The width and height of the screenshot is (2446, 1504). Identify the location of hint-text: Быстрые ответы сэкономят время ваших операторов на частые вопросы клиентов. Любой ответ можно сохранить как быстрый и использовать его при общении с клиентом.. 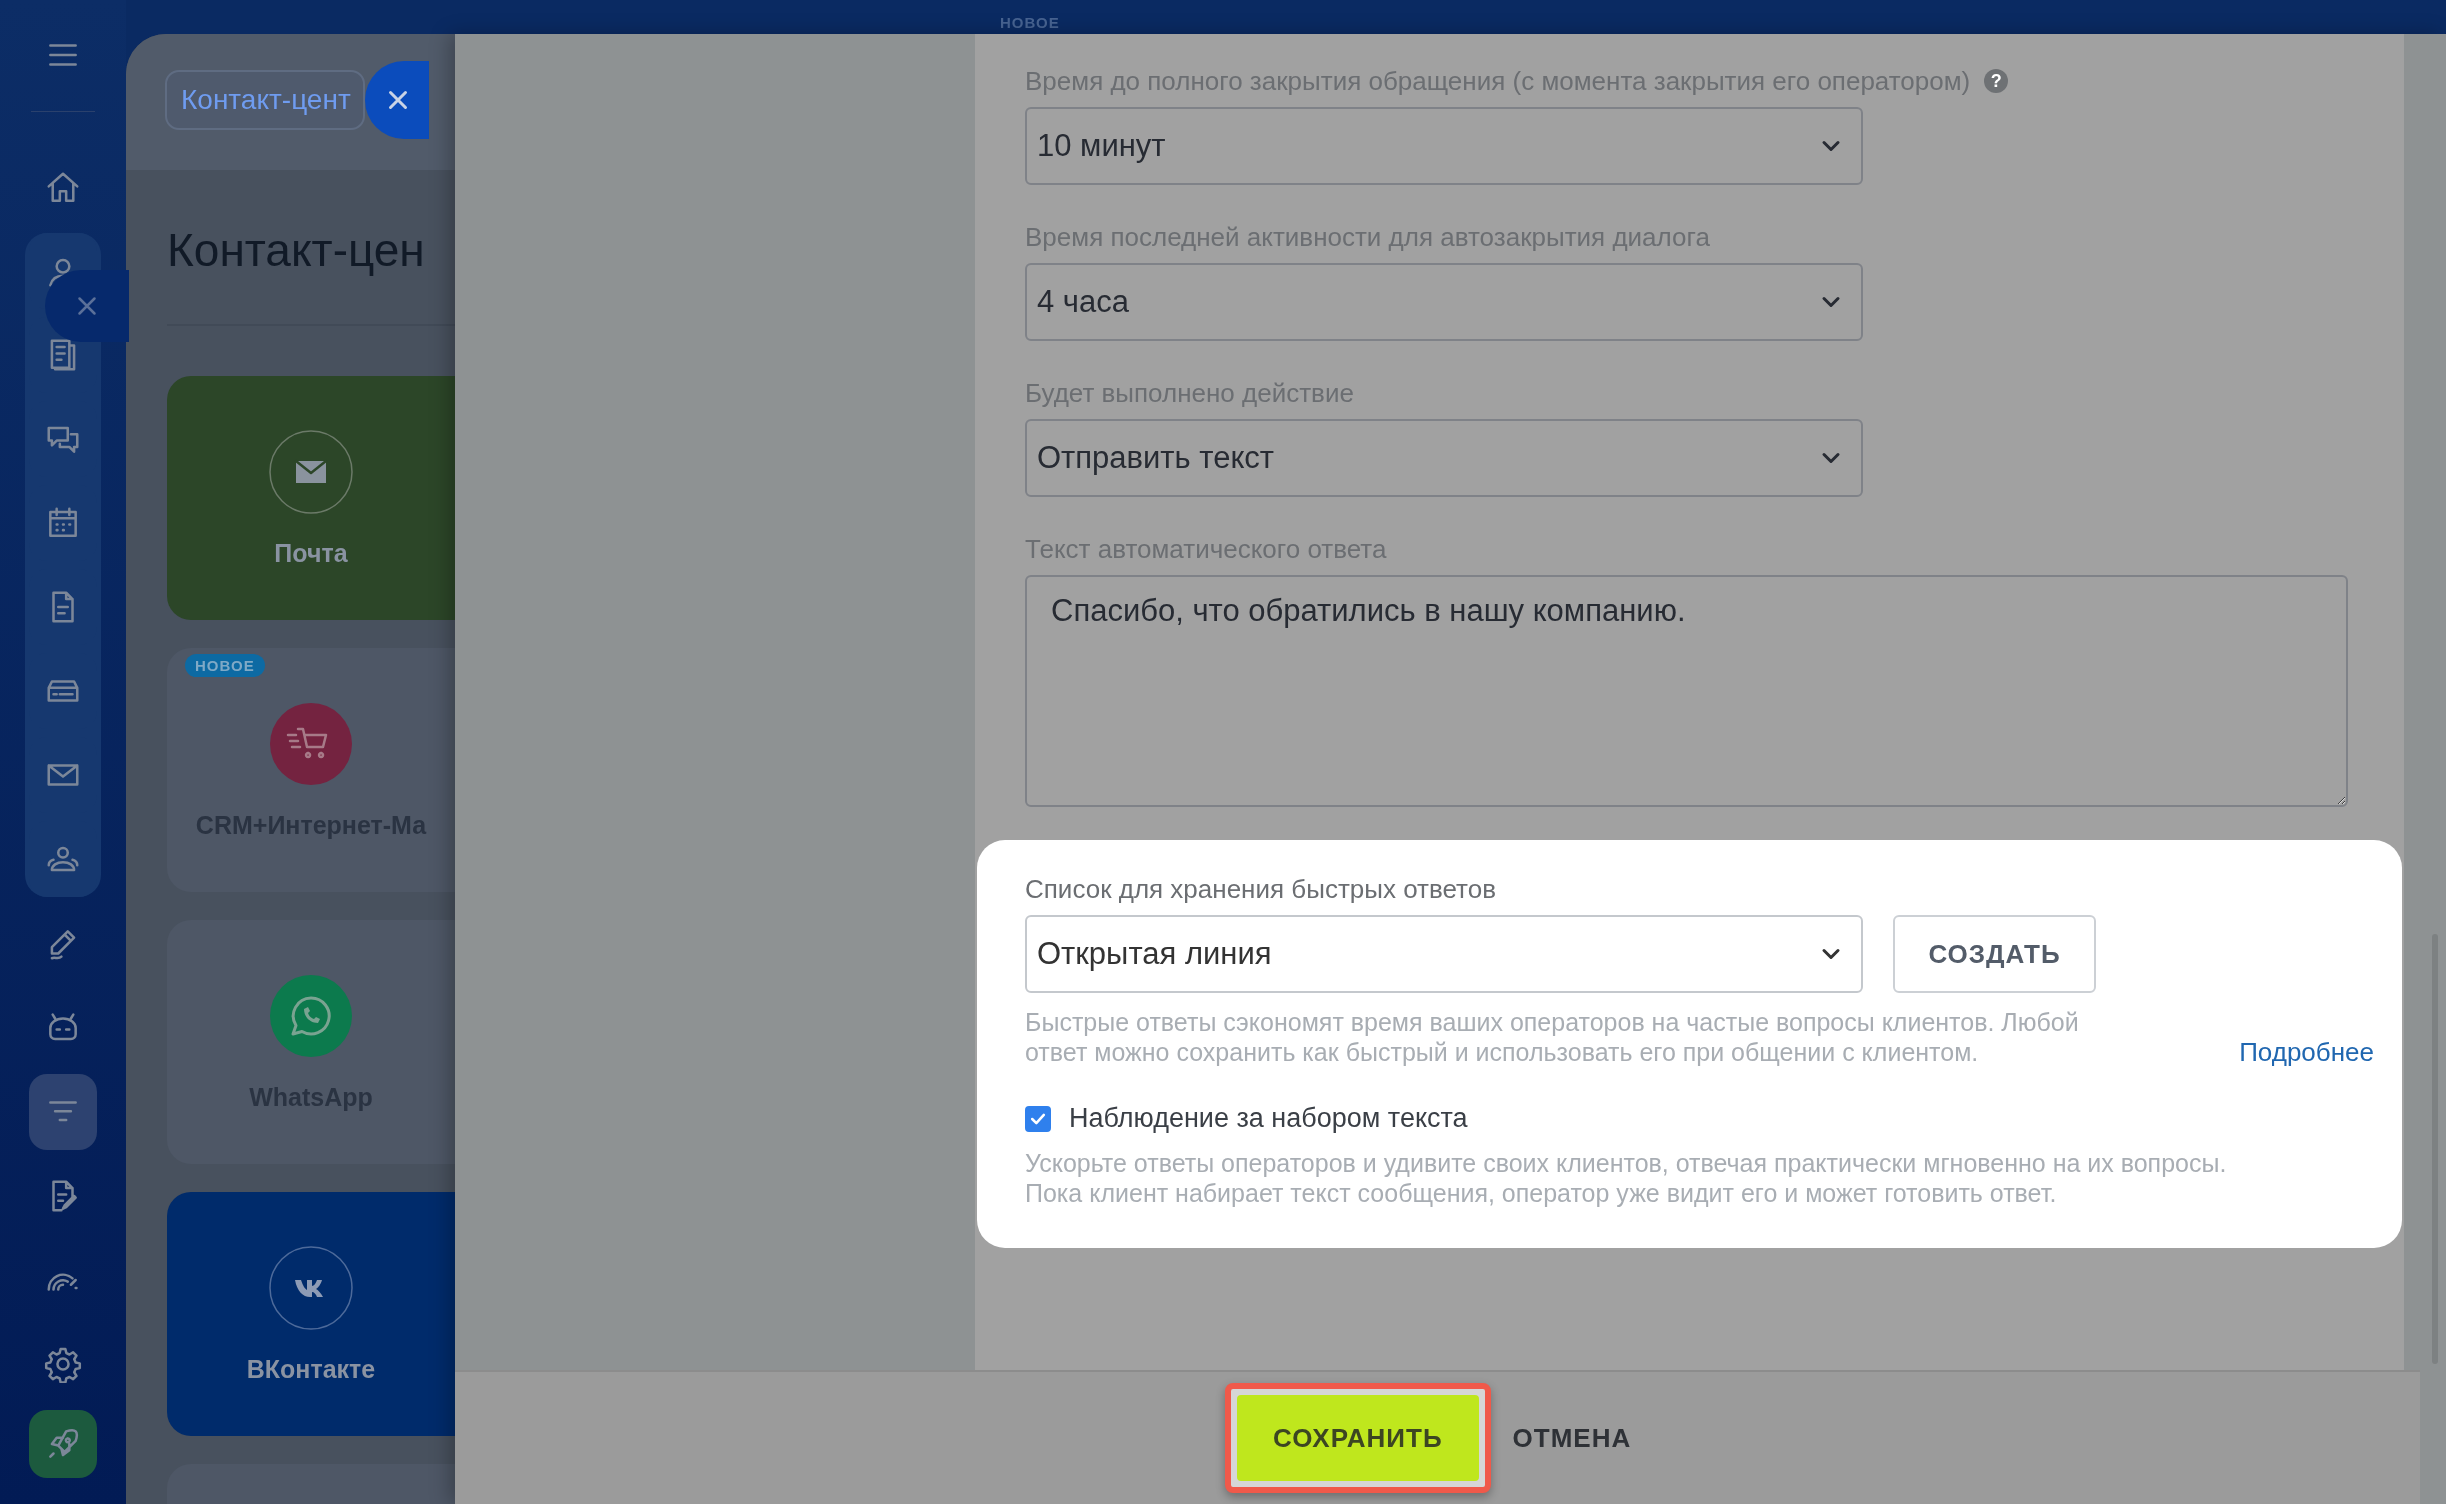
(1552, 1037).